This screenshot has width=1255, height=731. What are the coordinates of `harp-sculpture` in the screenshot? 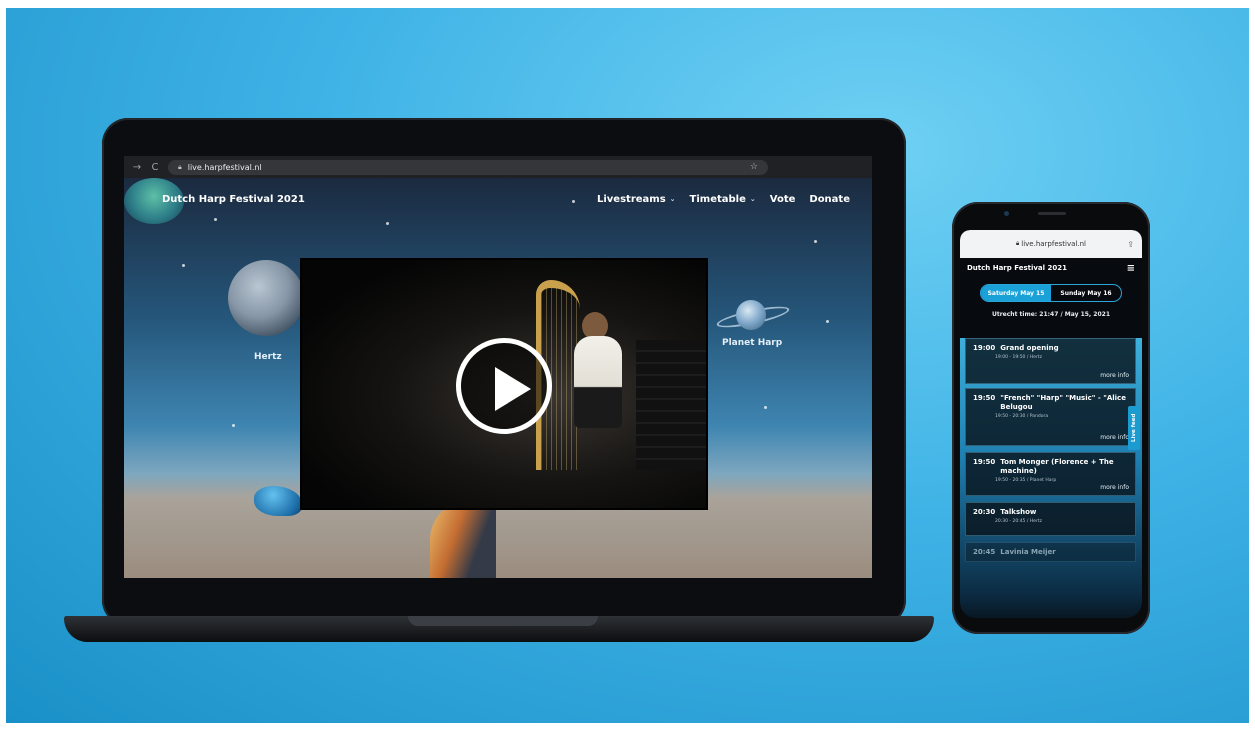 It's located at (463, 539).